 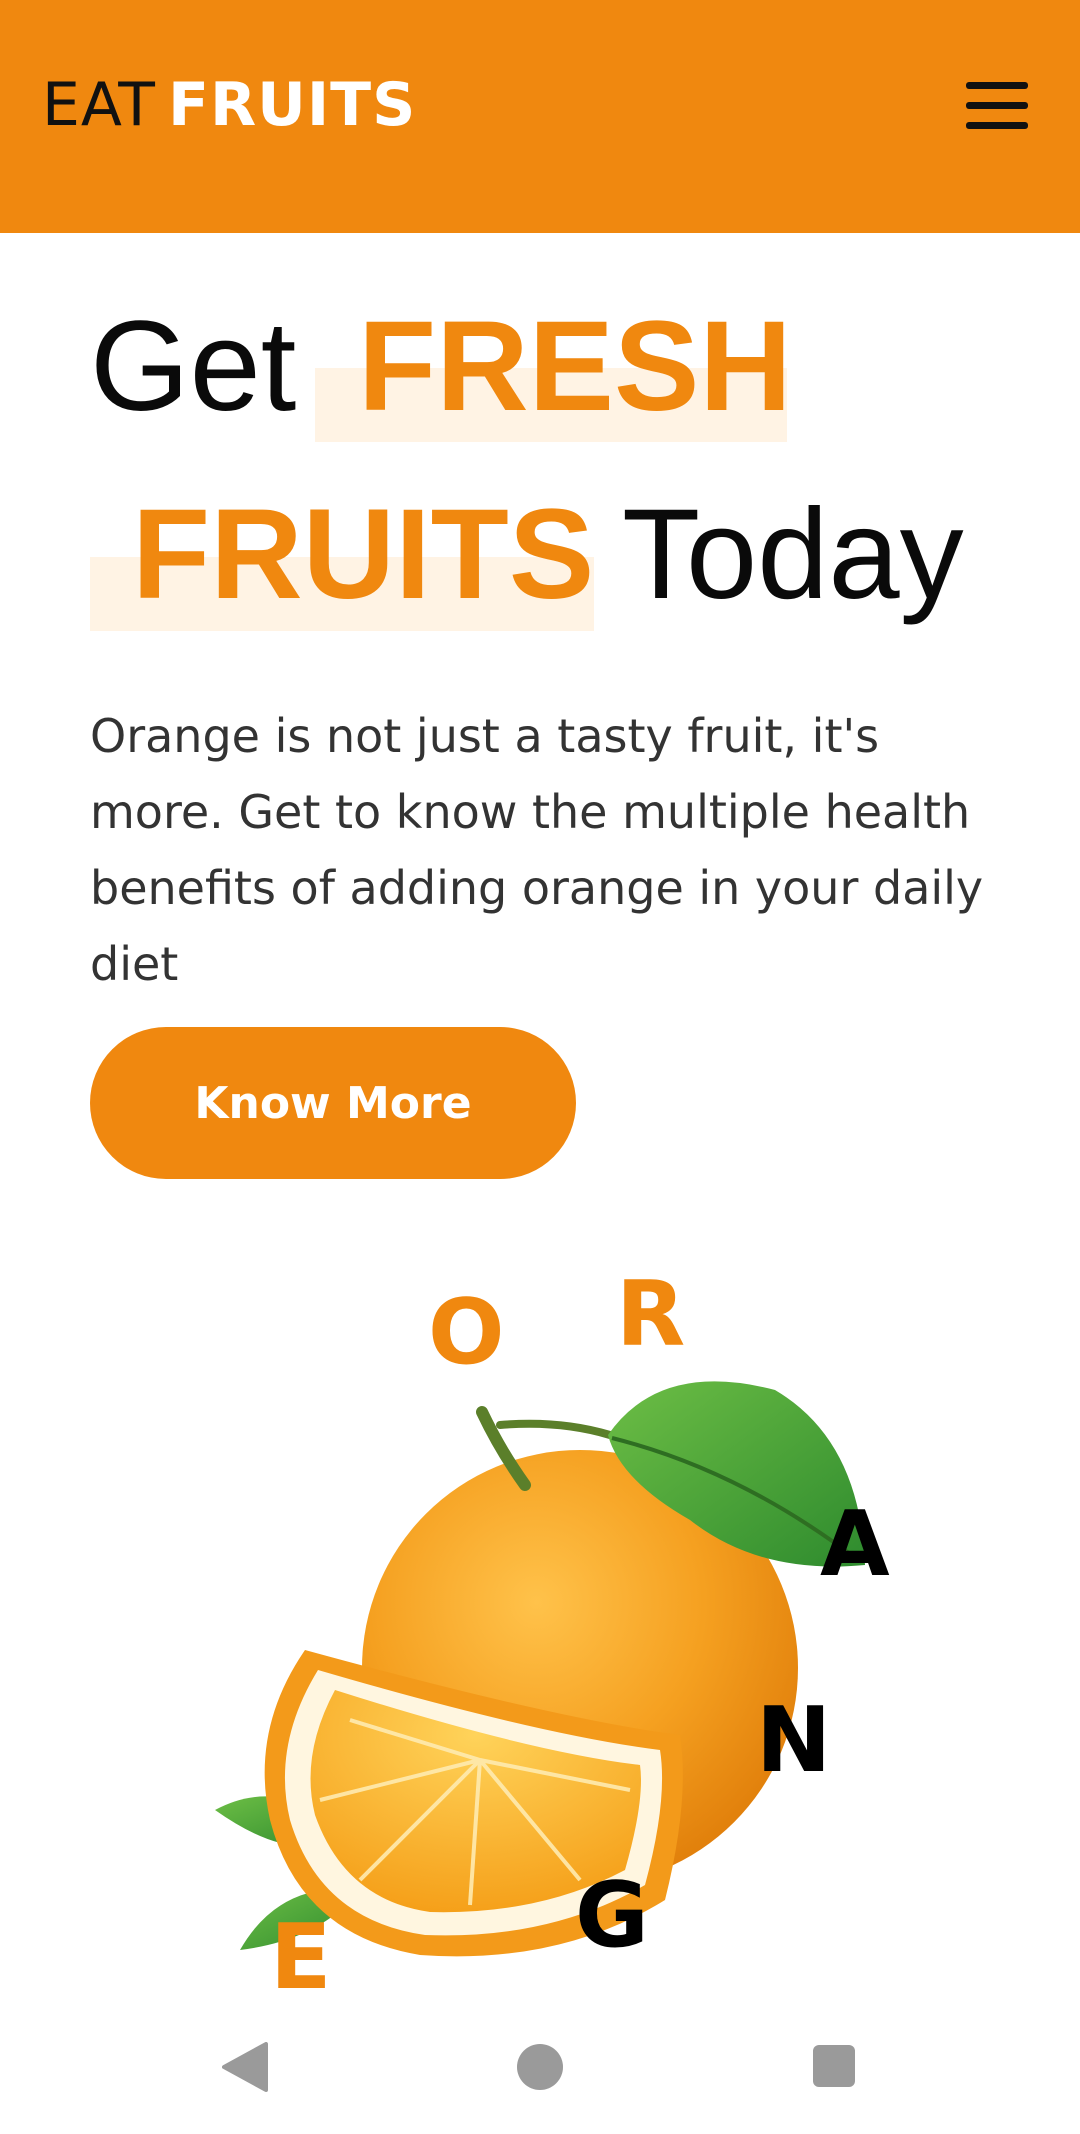 What do you see at coordinates (540, 2067) in the screenshot?
I see `home-circle-icon` at bounding box center [540, 2067].